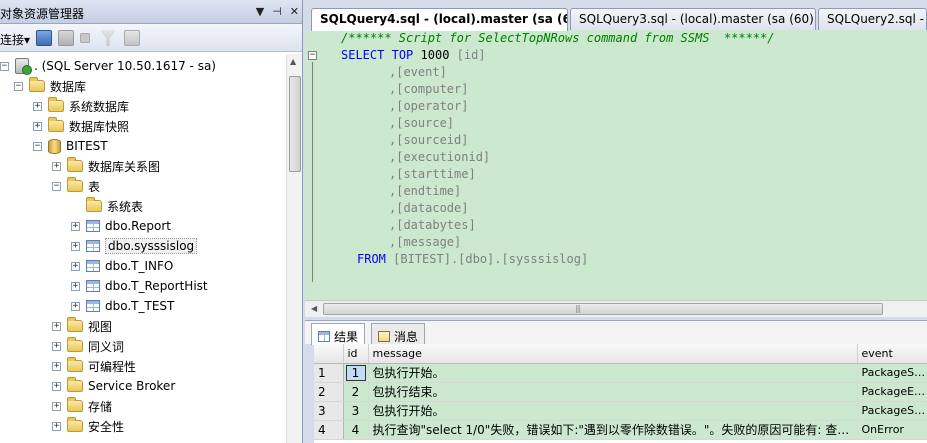  What do you see at coordinates (398, 334) in the screenshot?
I see `tab-messages: 消息` at bounding box center [398, 334].